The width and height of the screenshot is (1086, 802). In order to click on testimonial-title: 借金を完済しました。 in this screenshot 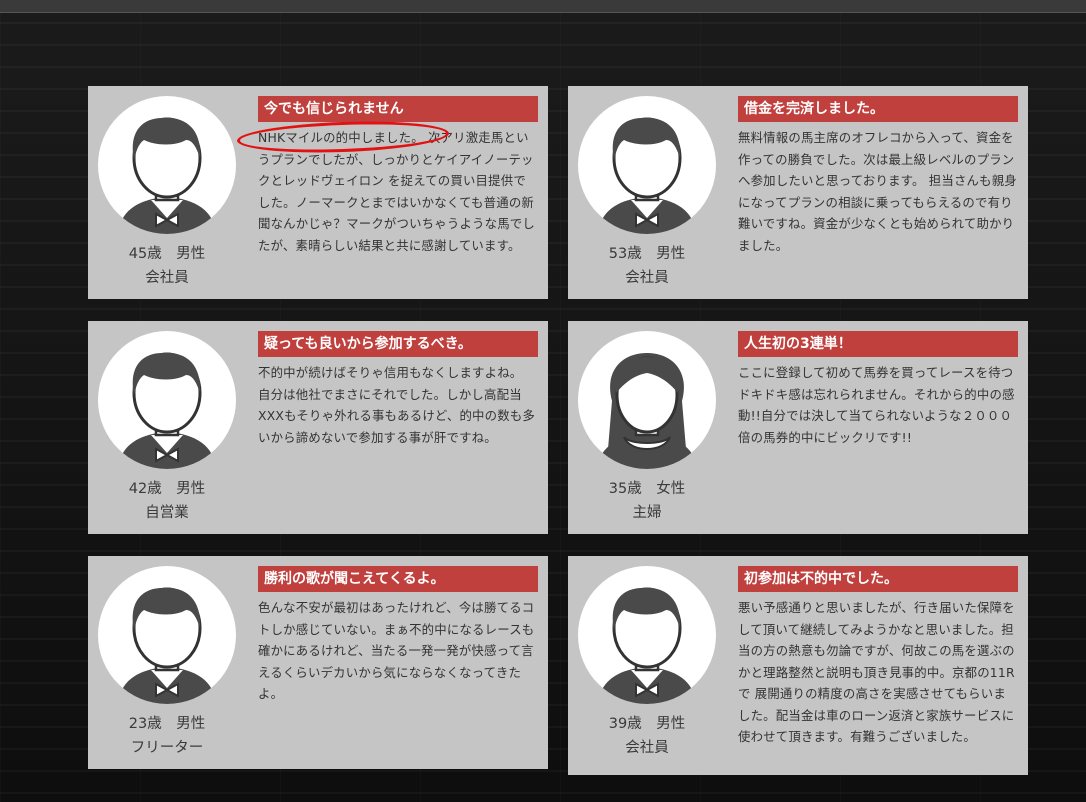, I will do `click(878, 109)`.